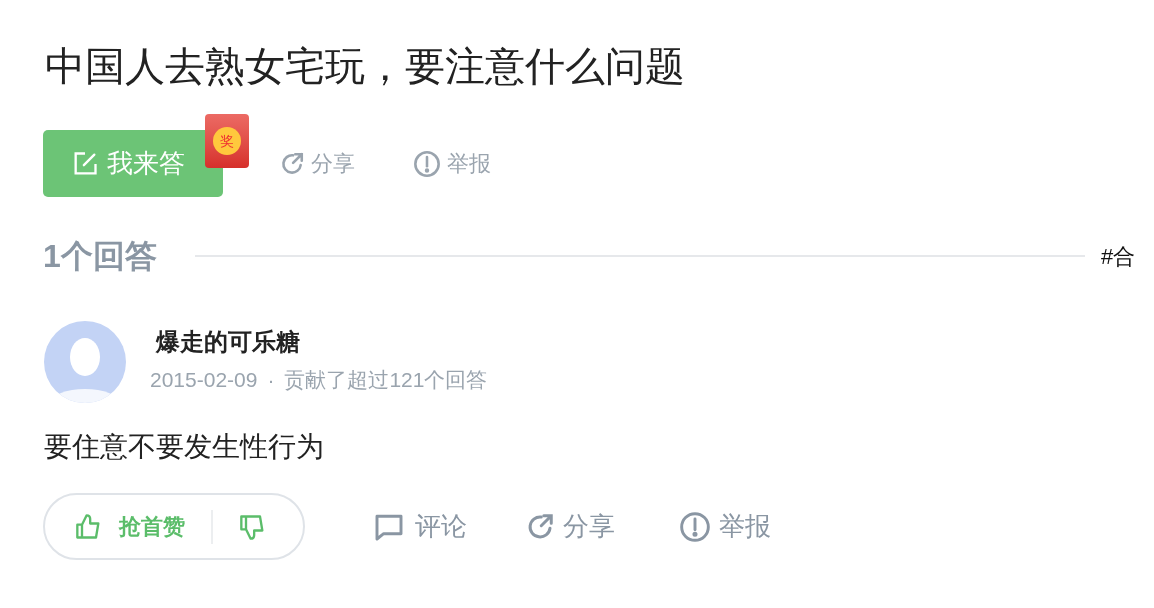 The height and width of the screenshot is (608, 1154). What do you see at coordinates (227, 141) in the screenshot?
I see `reward-badge-text: 奖` at bounding box center [227, 141].